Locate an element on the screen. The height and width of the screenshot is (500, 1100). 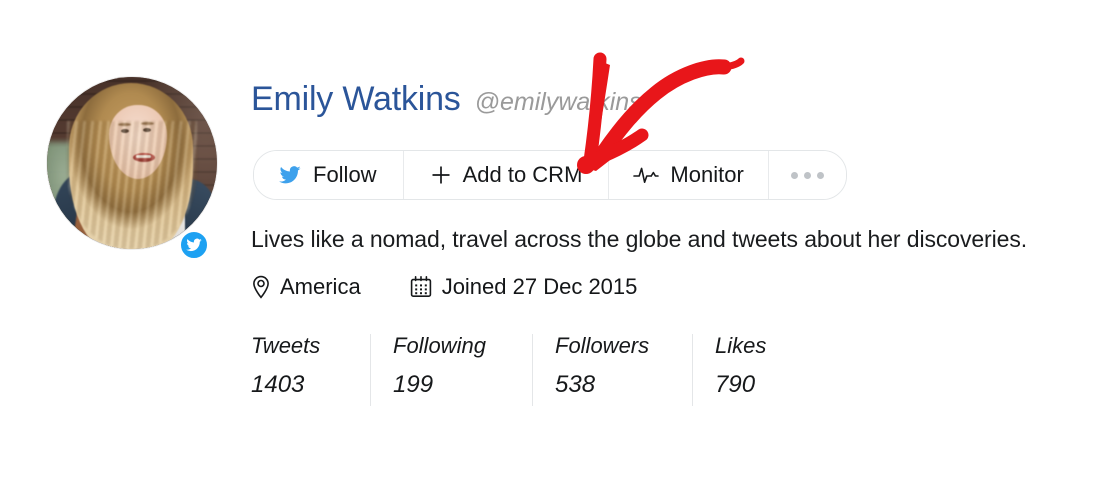
stat-tweets-label: Tweets is located at coordinates (286, 345).